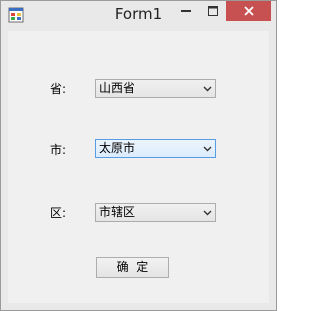 This screenshot has width=320, height=311. Describe the element at coordinates (58, 213) in the screenshot. I see `district-label: 区:` at that location.